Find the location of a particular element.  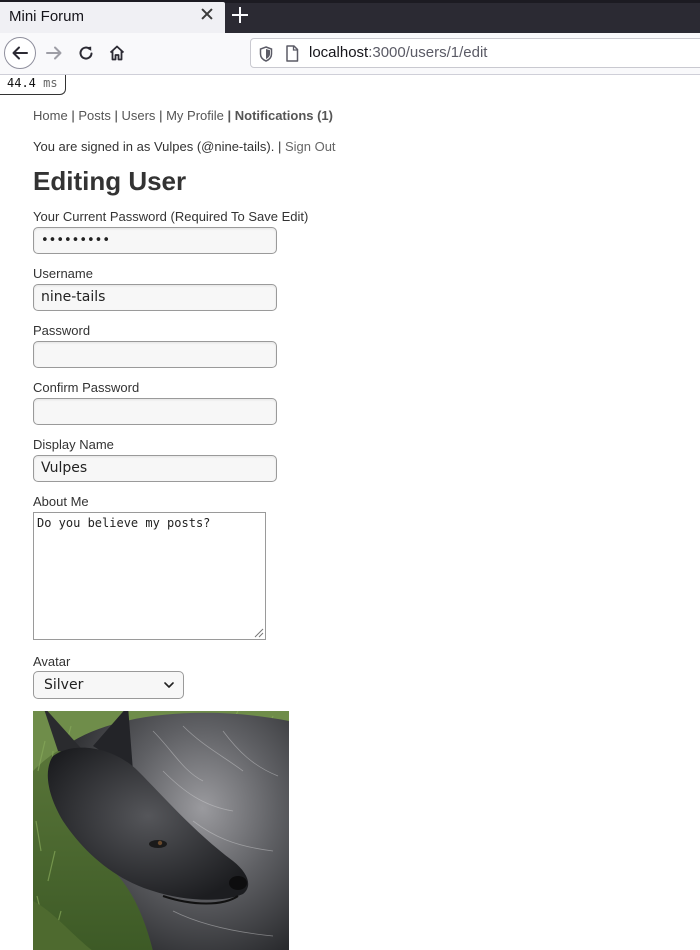

back-button is located at coordinates (20, 53).